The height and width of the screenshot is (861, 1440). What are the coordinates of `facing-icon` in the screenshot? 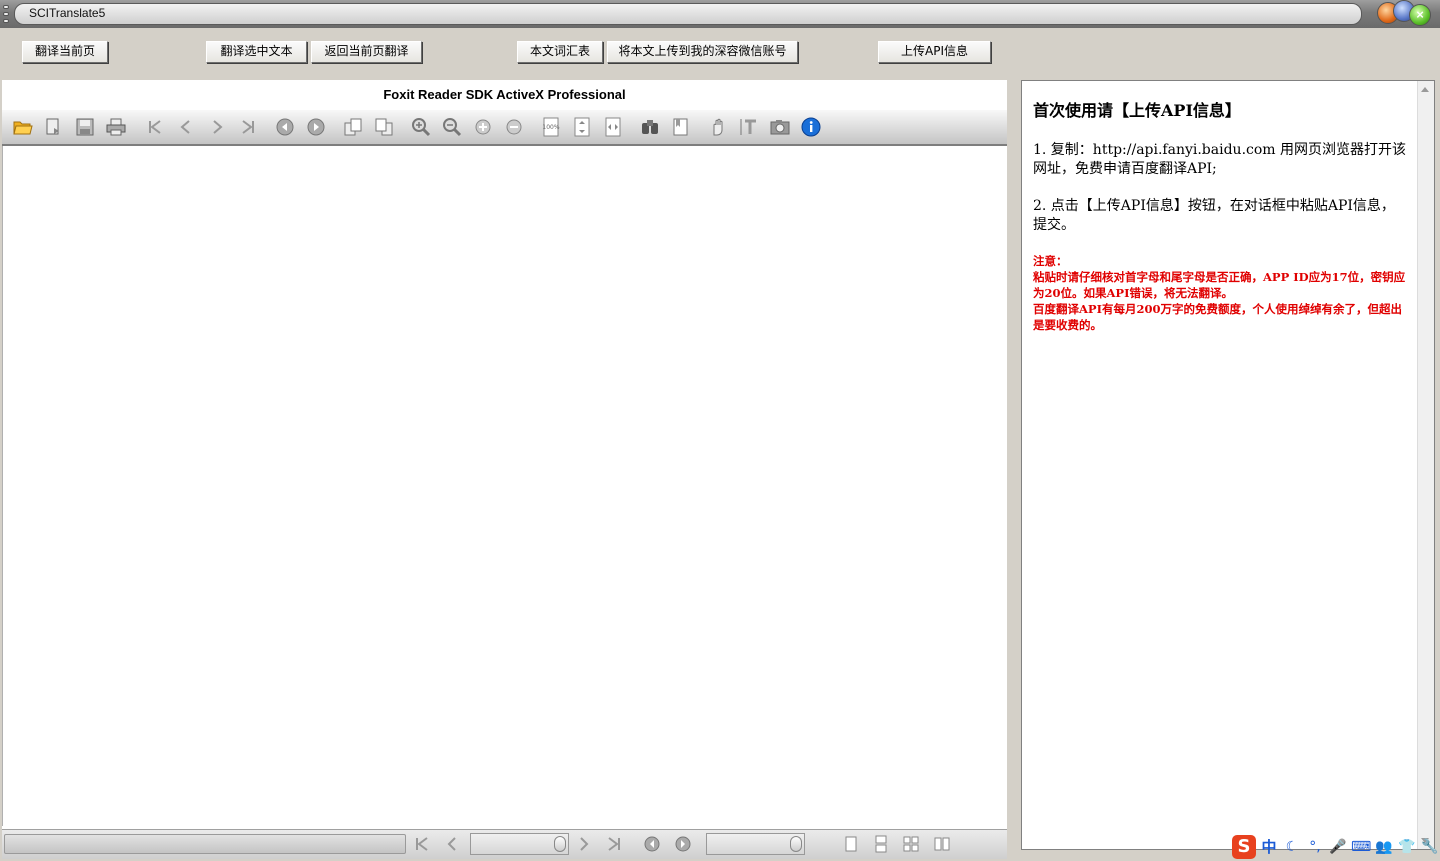 It's located at (911, 844).